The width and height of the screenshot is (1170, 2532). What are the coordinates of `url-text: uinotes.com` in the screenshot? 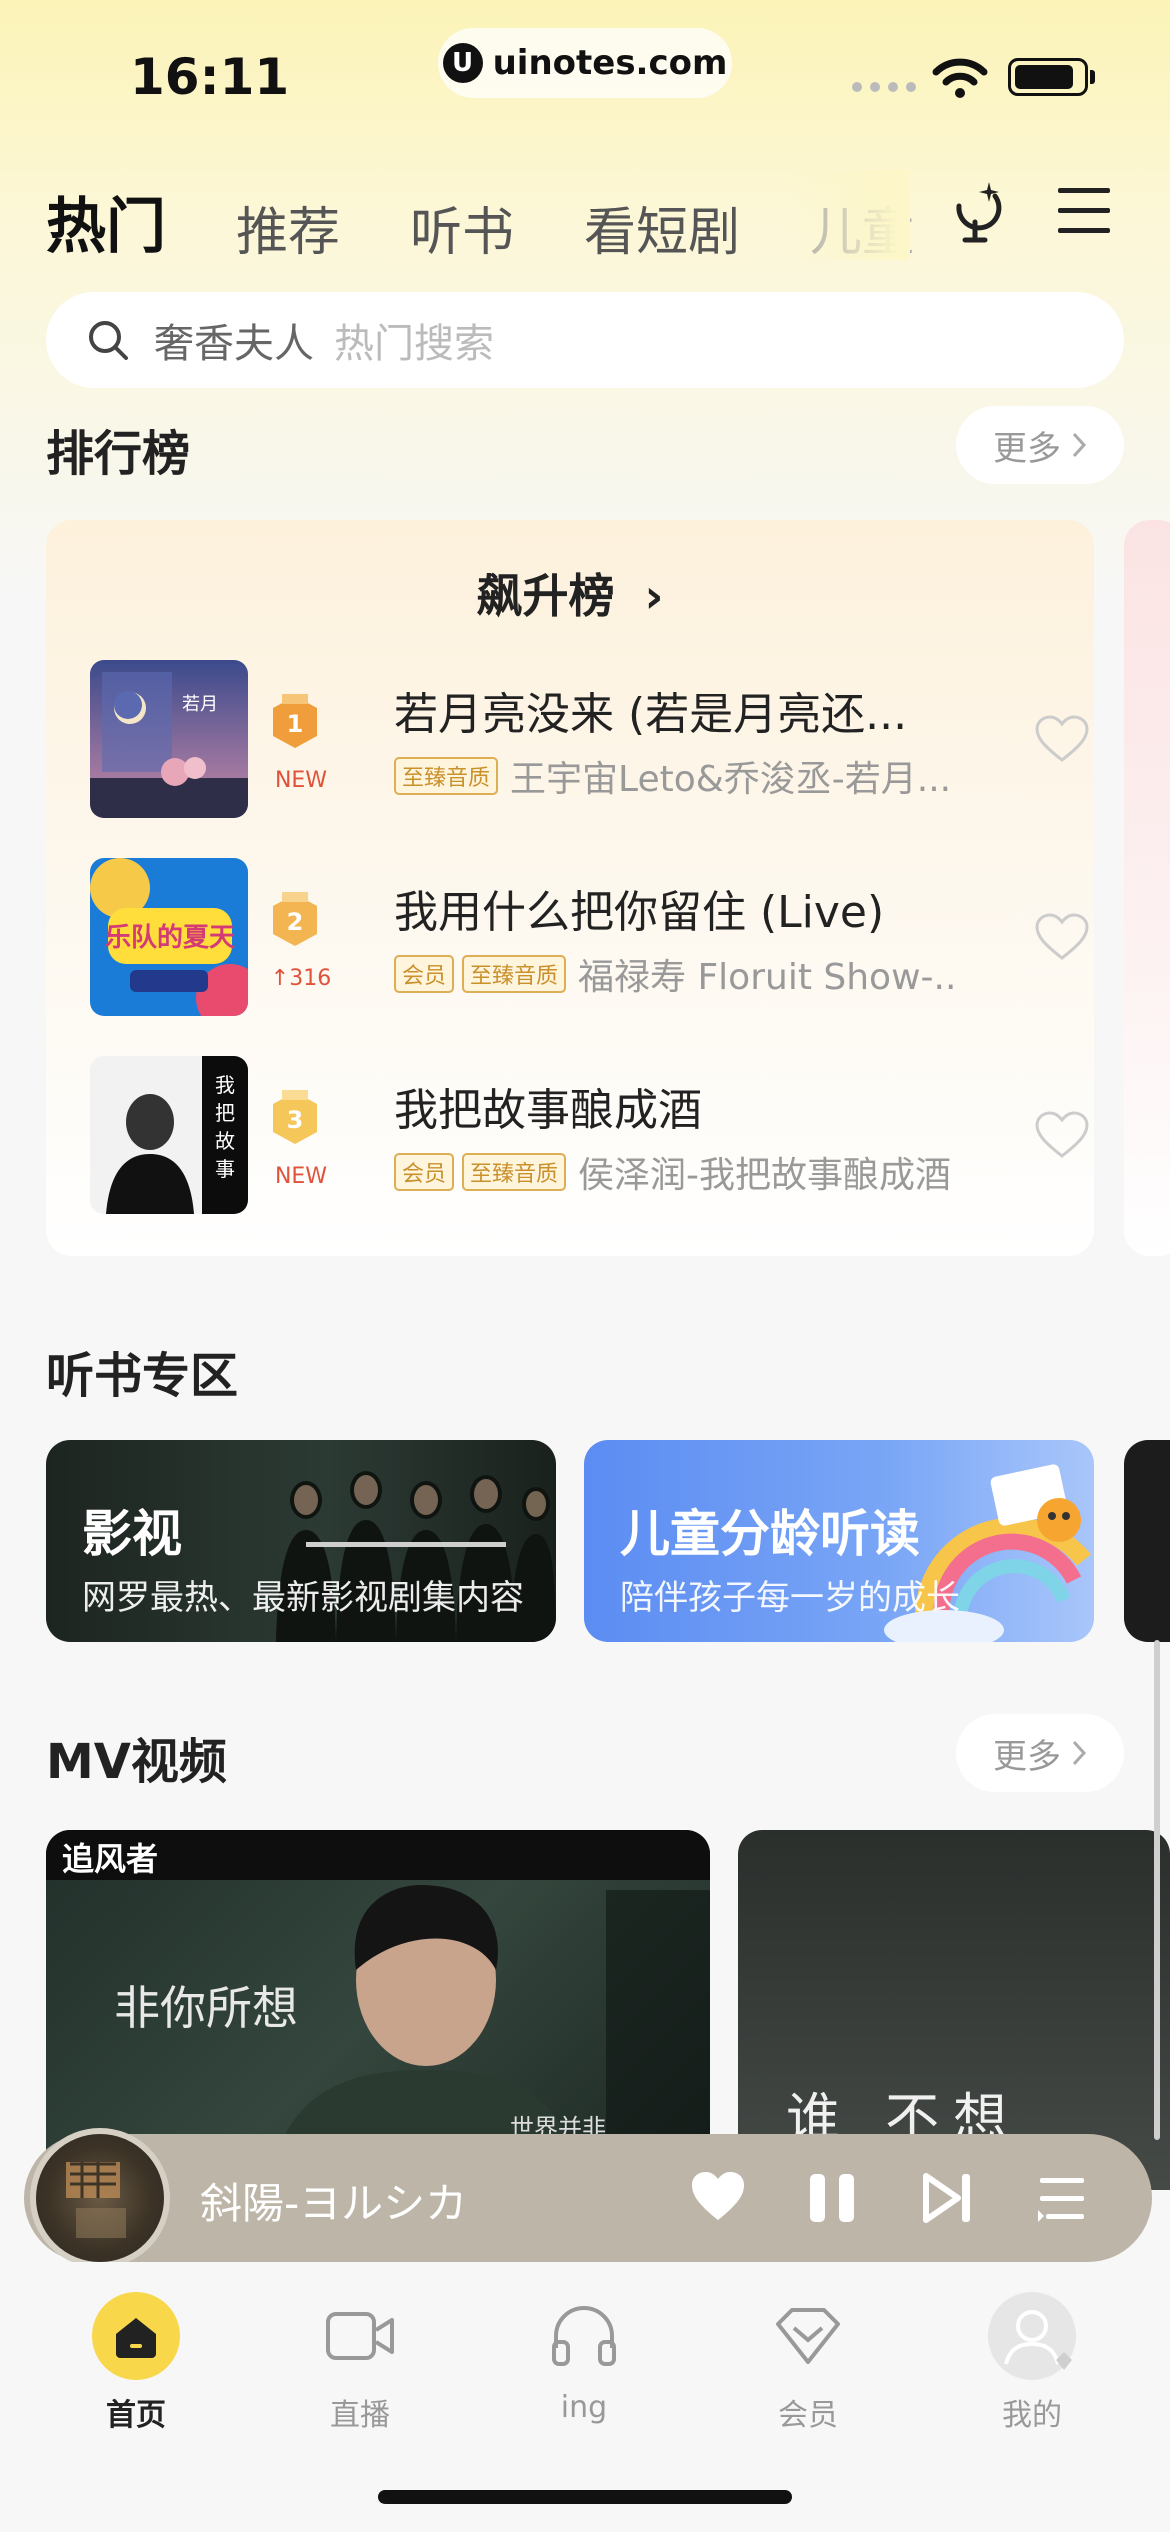 It's located at (610, 63).